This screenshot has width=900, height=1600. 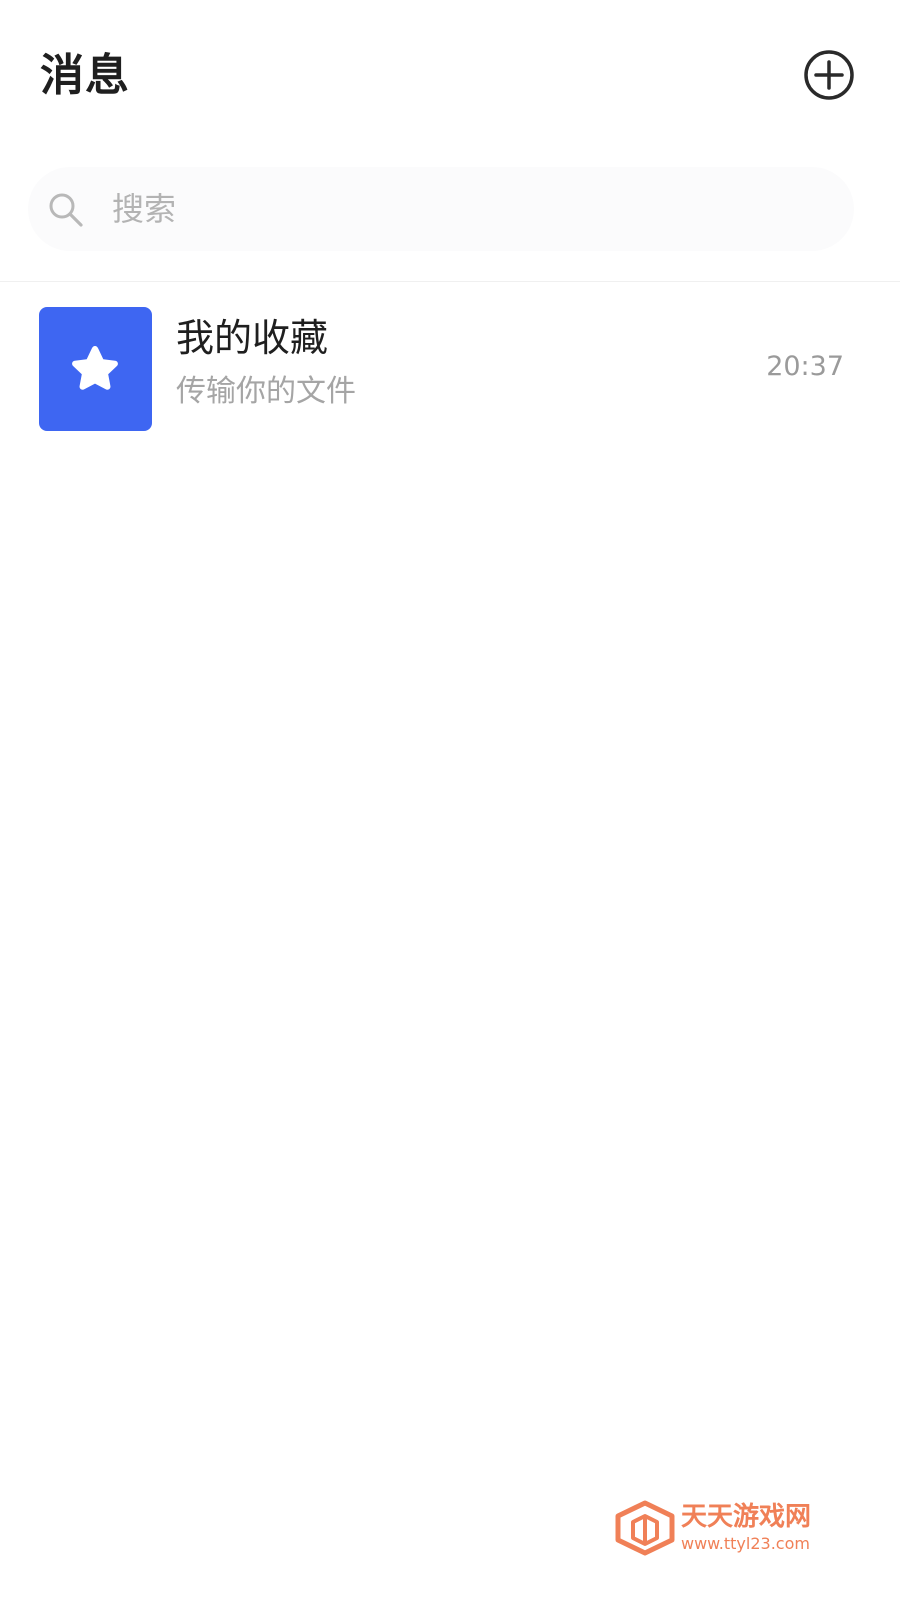 I want to click on top-header: 消息, so click(x=450, y=75).